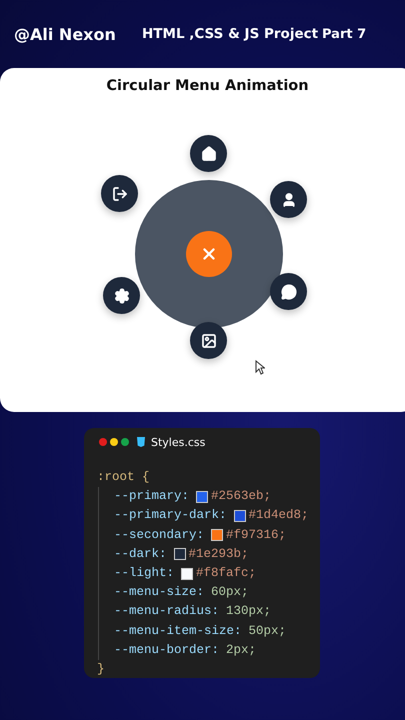 The width and height of the screenshot is (405, 720). What do you see at coordinates (178, 442) in the screenshot?
I see `file-tab: Styles.css` at bounding box center [178, 442].